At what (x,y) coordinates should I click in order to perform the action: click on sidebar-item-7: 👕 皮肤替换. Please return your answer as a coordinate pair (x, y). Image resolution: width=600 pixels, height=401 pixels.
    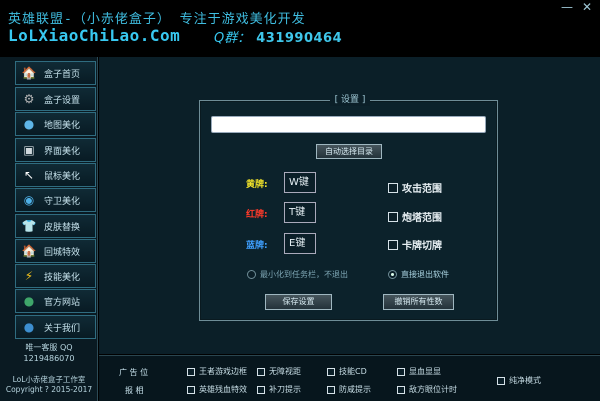
    Looking at the image, I should click on (55, 226).